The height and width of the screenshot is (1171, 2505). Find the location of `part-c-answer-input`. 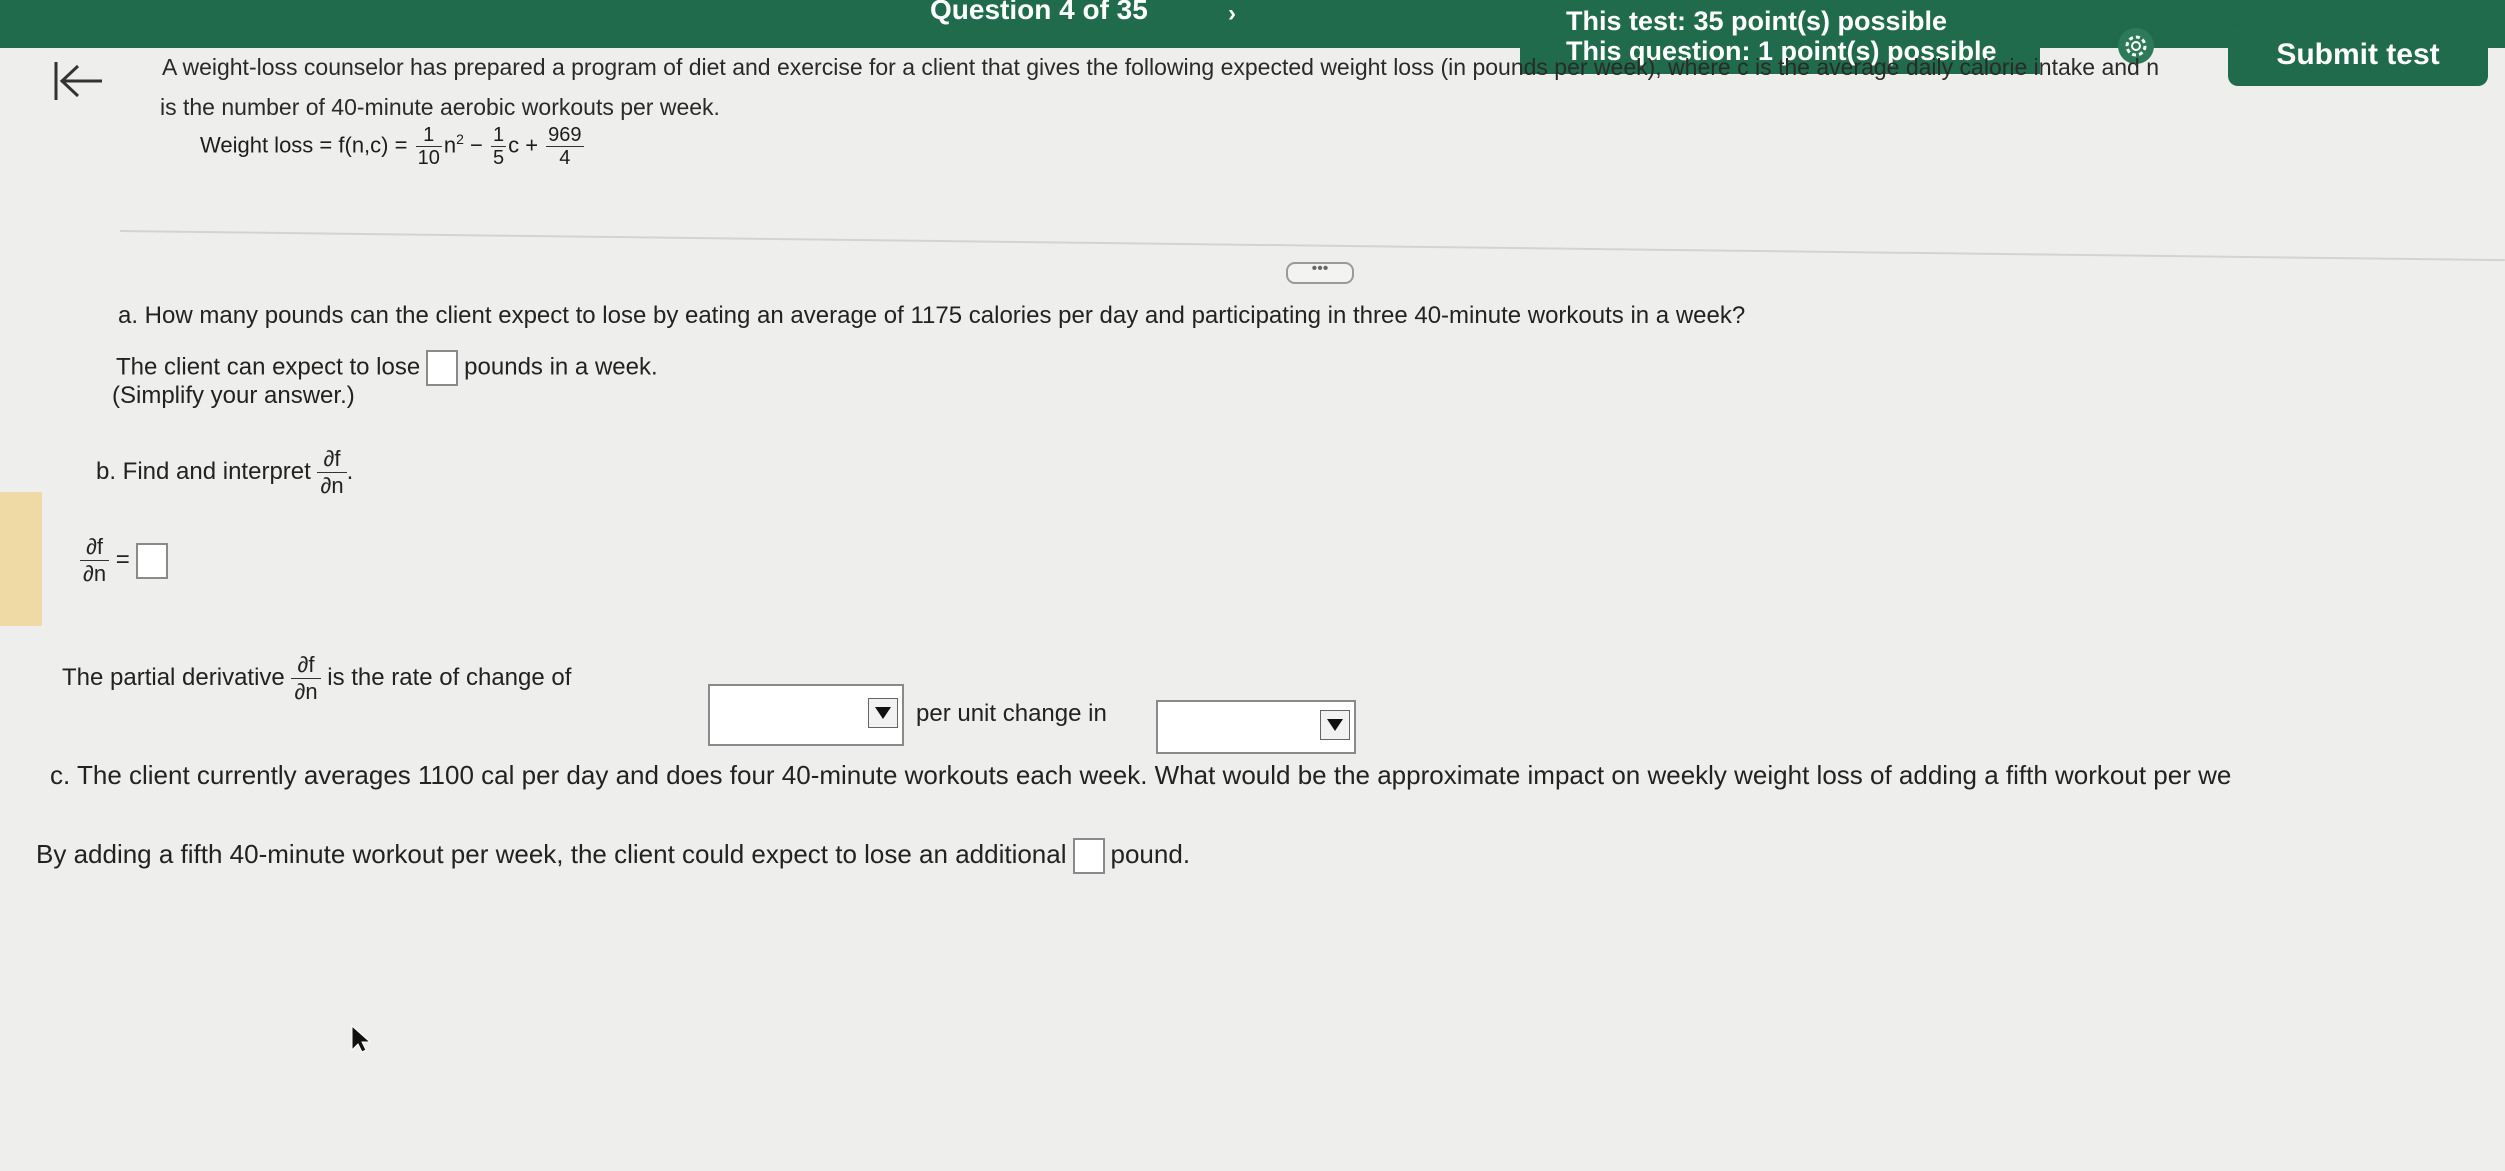

part-c-answer-input is located at coordinates (1088, 856).